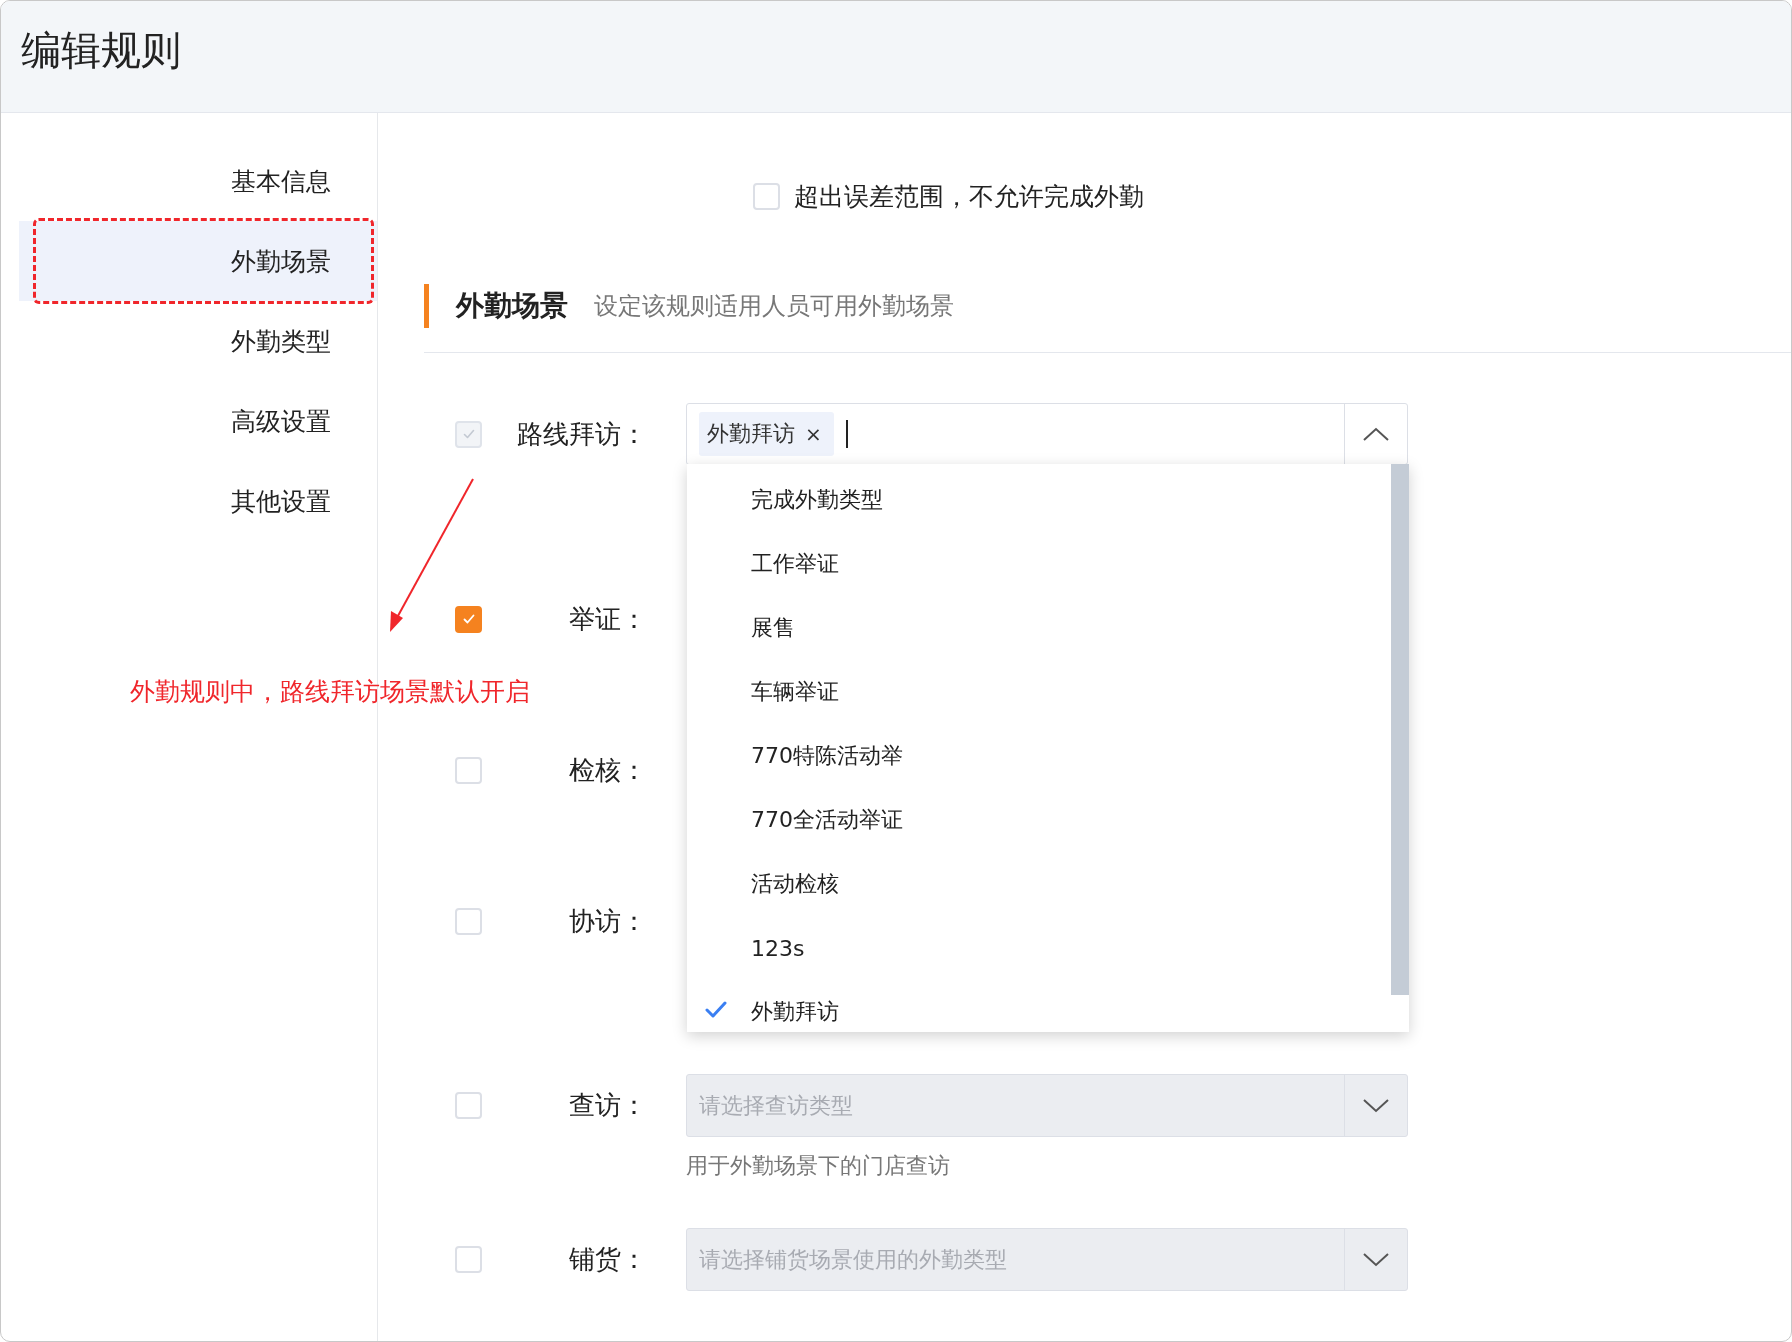  Describe the element at coordinates (969, 196) in the screenshot. I see `option-label: 超出误差范围，不允许完成外勤` at that location.